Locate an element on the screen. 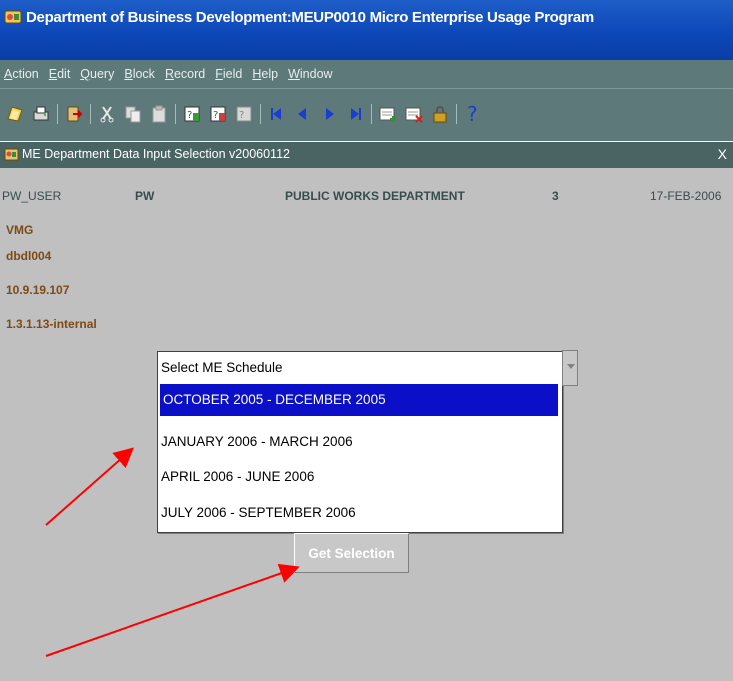 This screenshot has width=733, height=681. menu-item-action: Action is located at coordinates (21, 74).